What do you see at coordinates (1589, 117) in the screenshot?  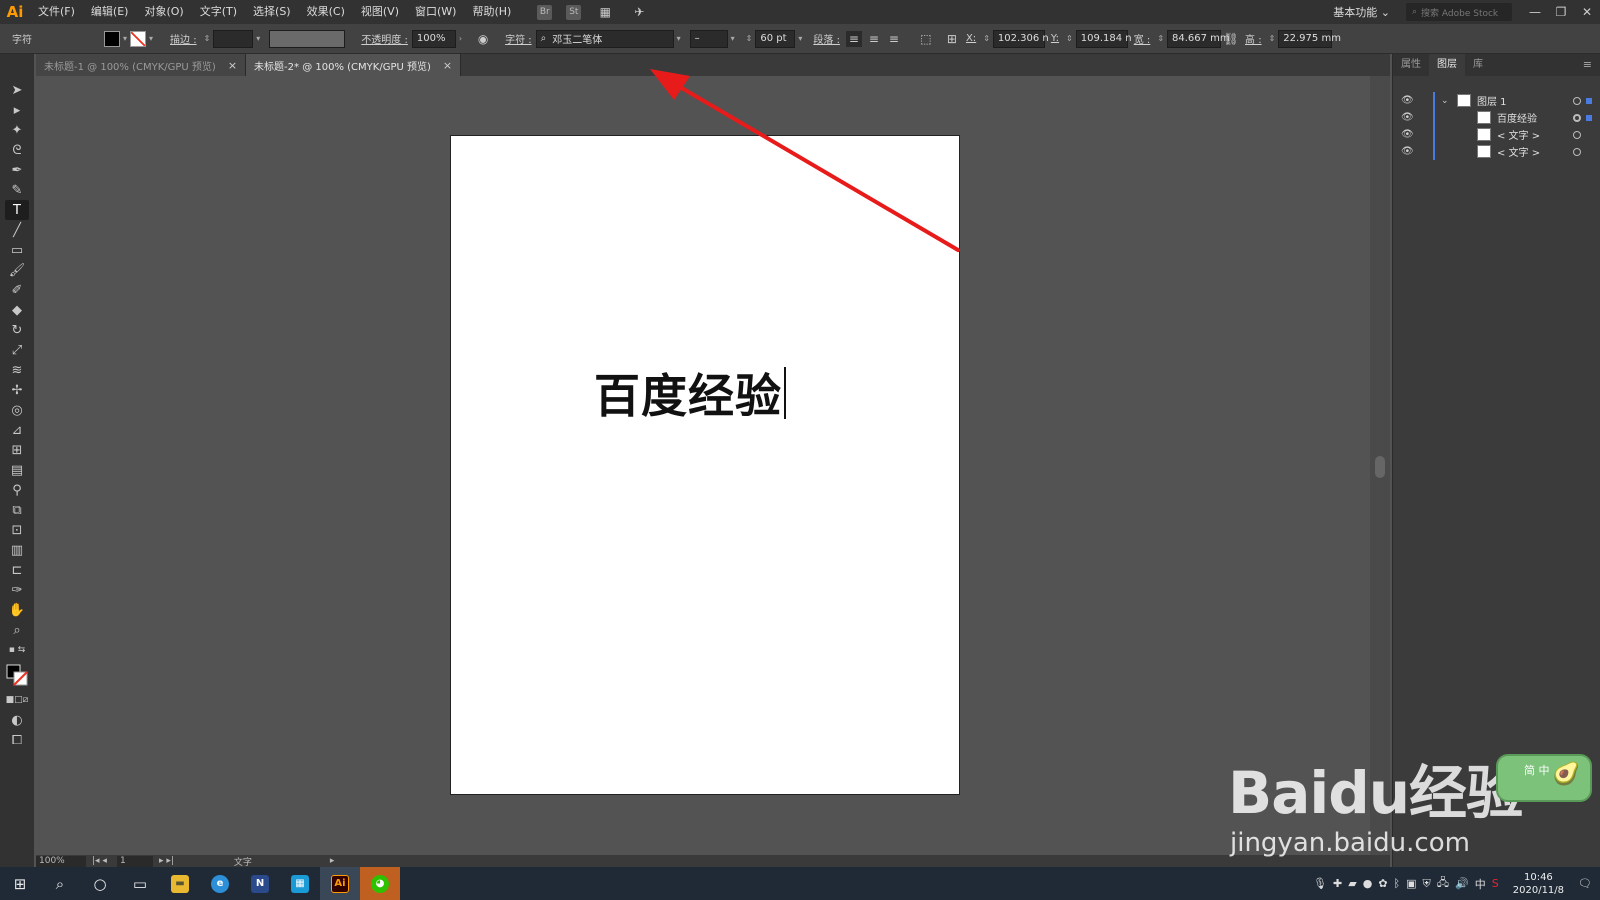 I see `selection-indicator` at bounding box center [1589, 117].